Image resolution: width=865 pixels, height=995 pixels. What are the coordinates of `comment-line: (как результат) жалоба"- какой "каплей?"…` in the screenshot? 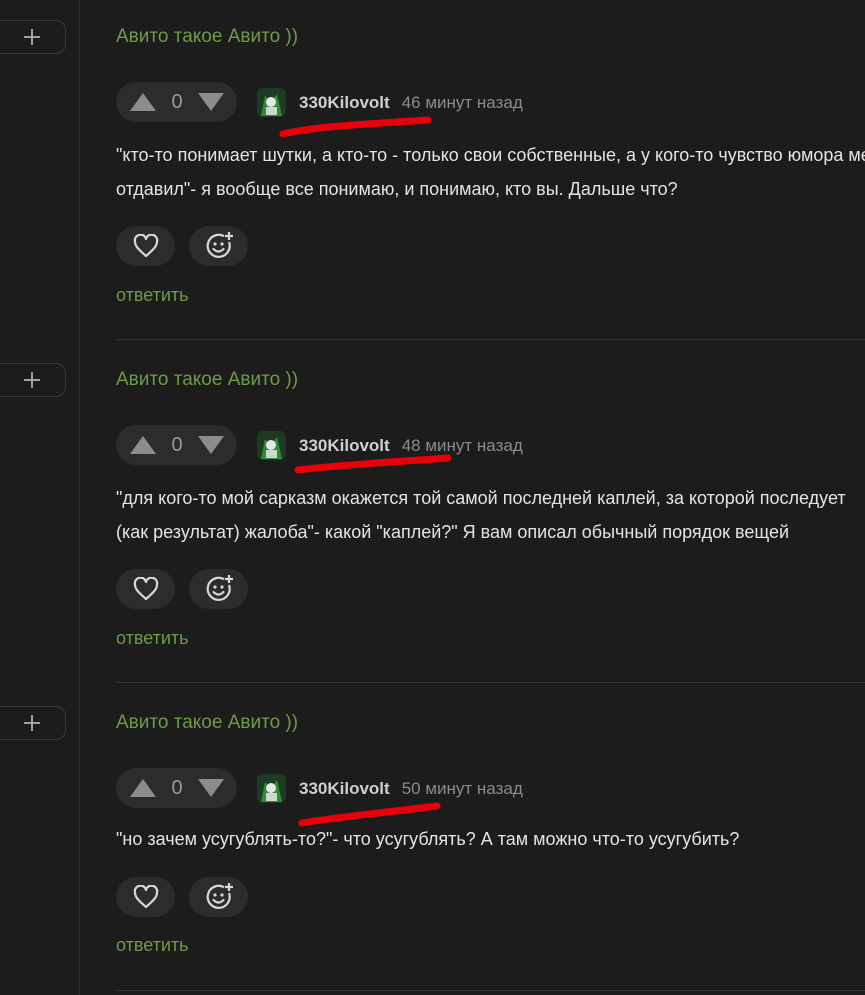 It's located at (453, 532).